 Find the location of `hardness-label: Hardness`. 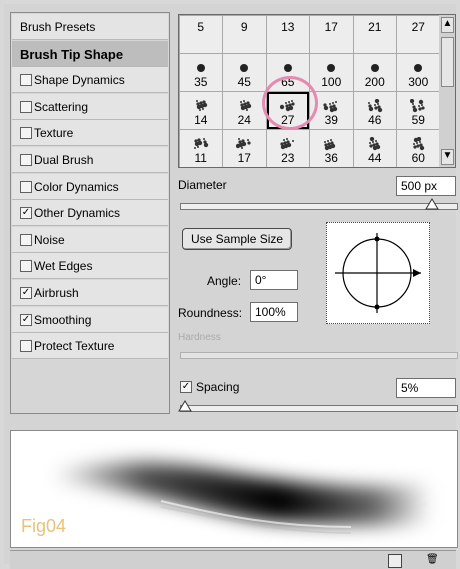

hardness-label: Hardness is located at coordinates (199, 337).